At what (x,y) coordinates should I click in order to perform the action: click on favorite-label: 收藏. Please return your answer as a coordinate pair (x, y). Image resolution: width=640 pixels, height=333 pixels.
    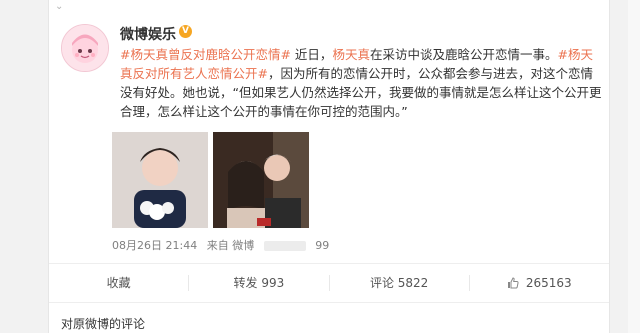
    Looking at the image, I should click on (118, 283).